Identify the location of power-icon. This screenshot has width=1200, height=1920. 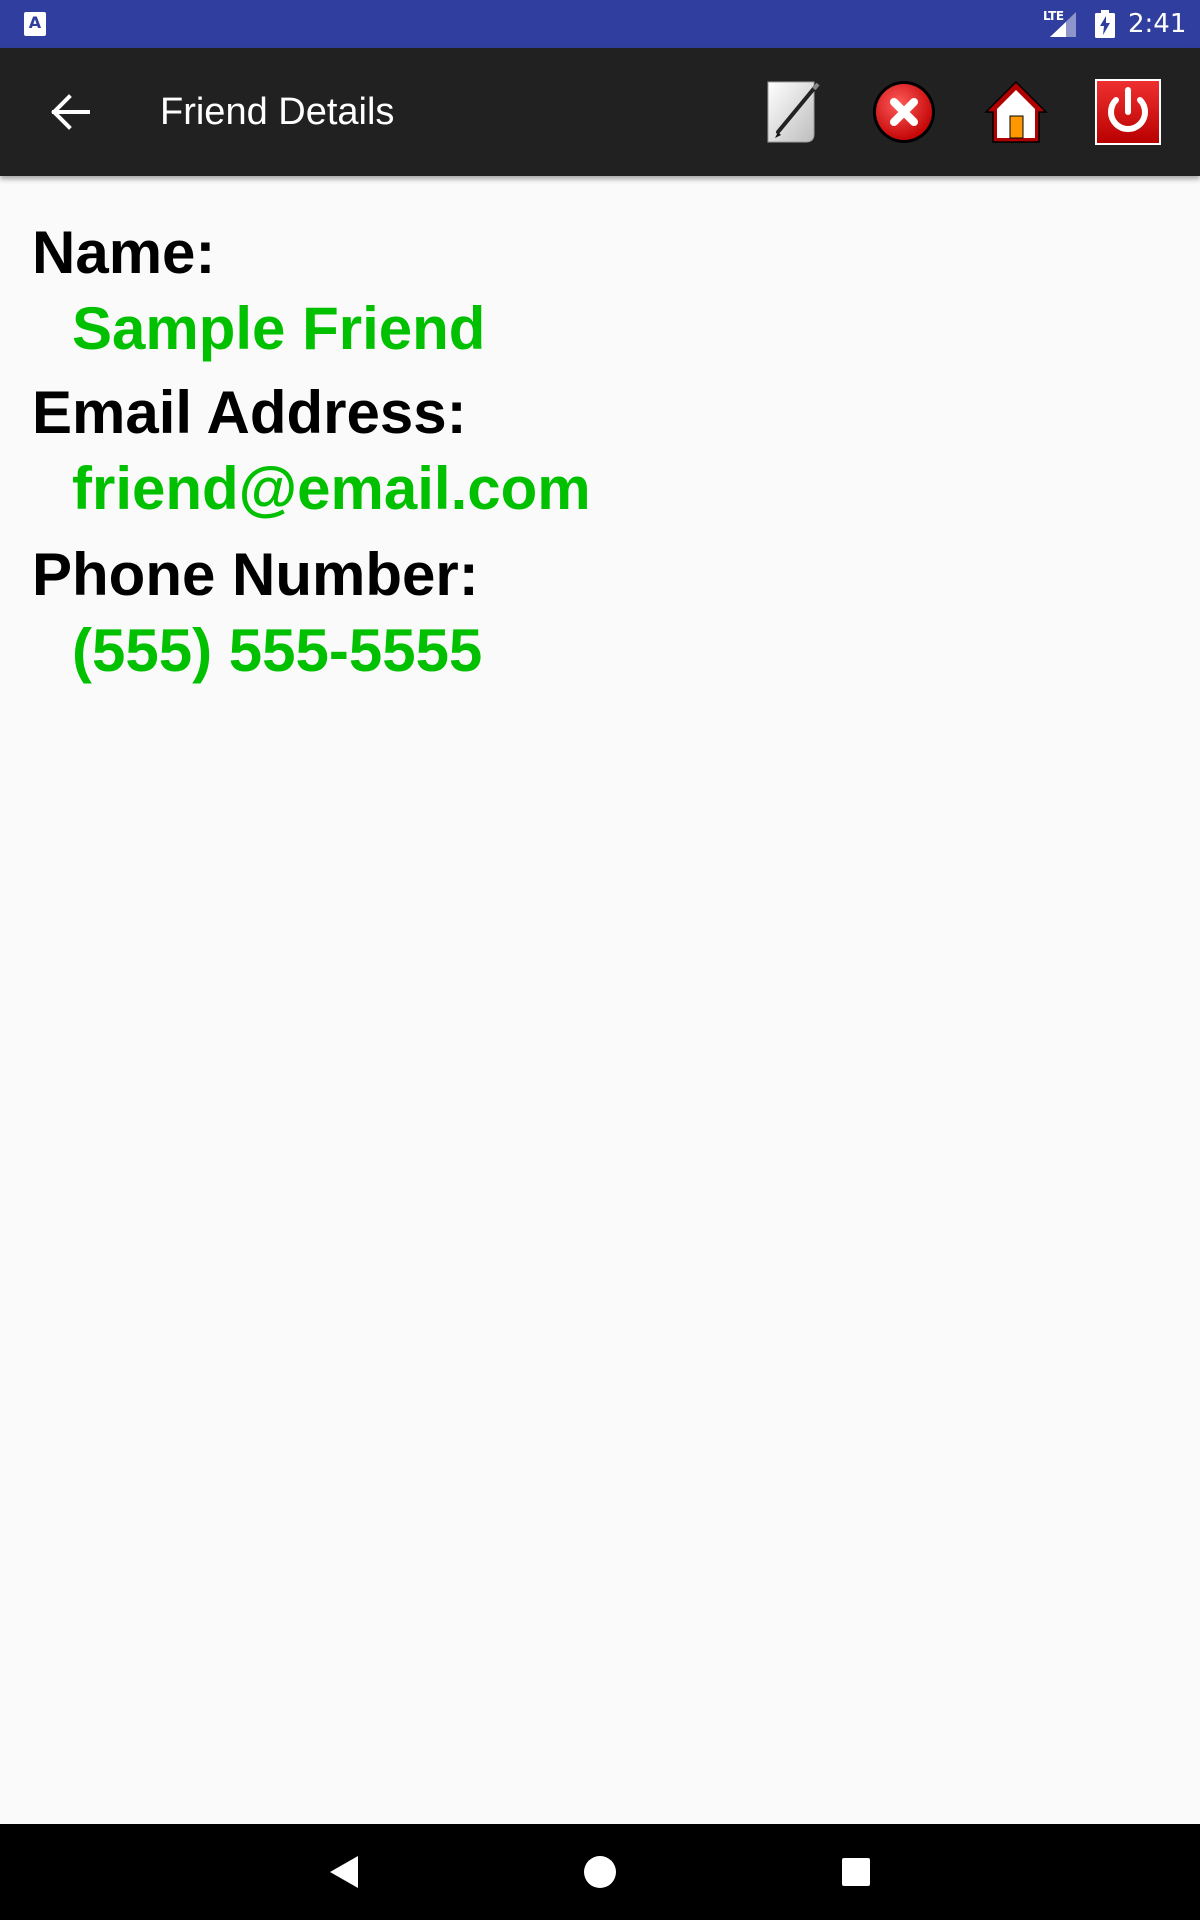
(1128, 112).